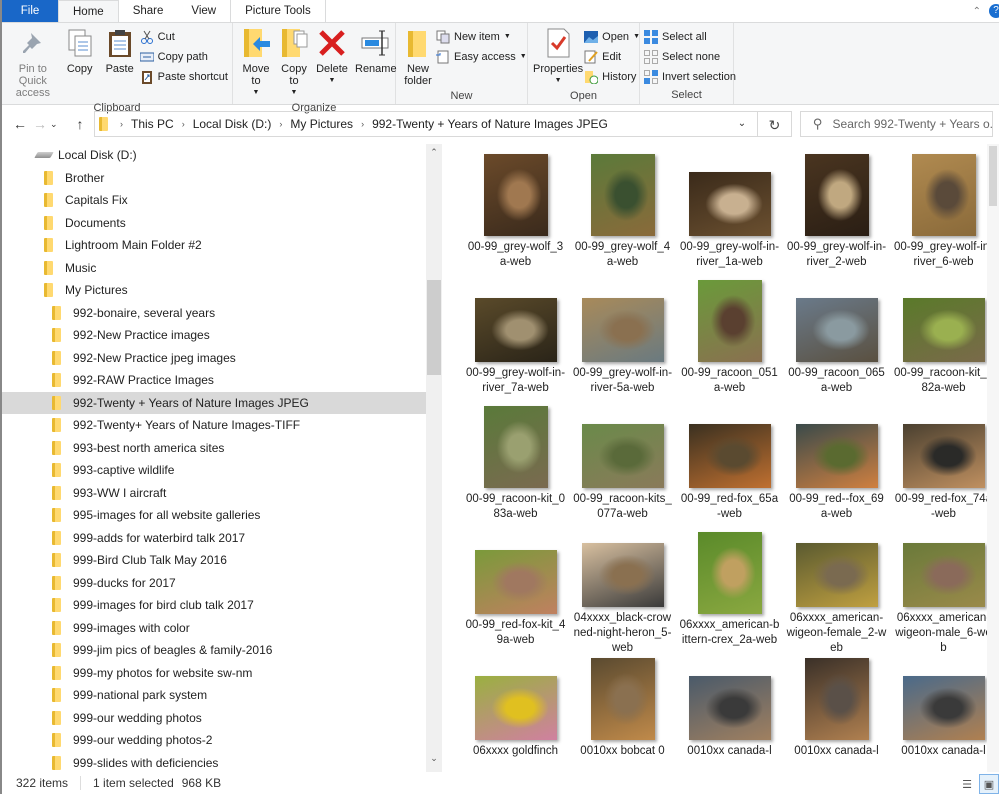  I want to click on large-icons-view-icon: ▣, so click(989, 784).